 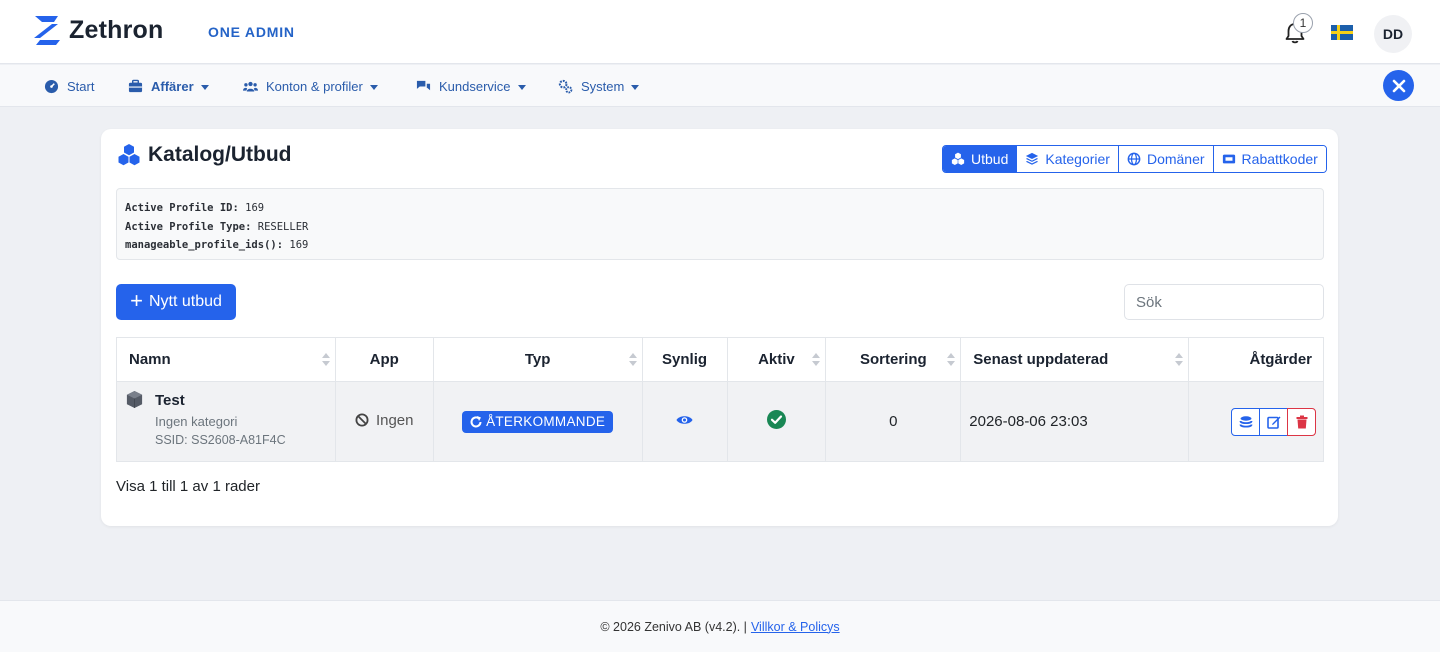 I want to click on nav-item-label: Start, so click(x=81, y=86).